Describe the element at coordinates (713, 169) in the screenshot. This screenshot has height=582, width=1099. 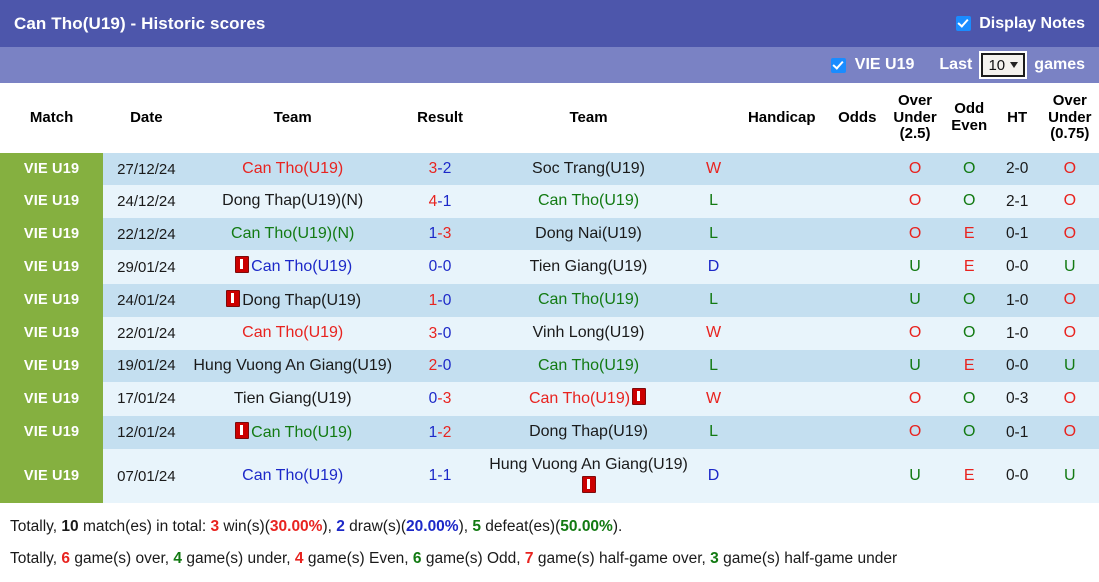
I see `win-lose-draw: W` at that location.